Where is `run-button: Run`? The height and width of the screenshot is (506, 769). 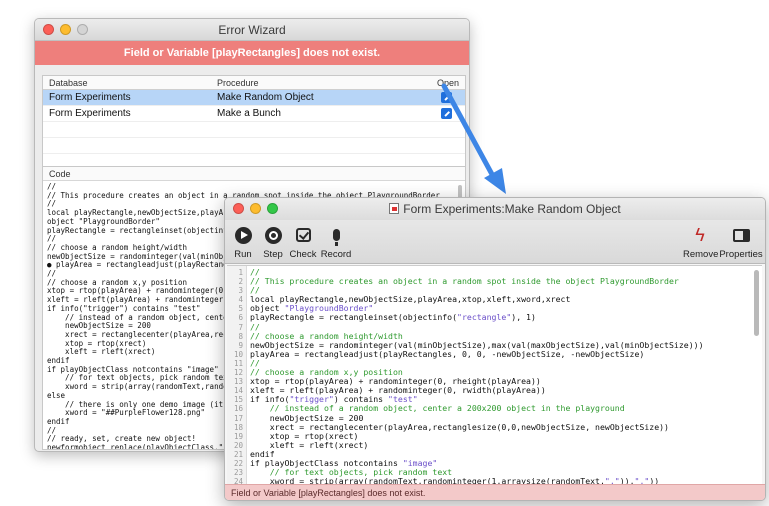 run-button: Run is located at coordinates (243, 241).